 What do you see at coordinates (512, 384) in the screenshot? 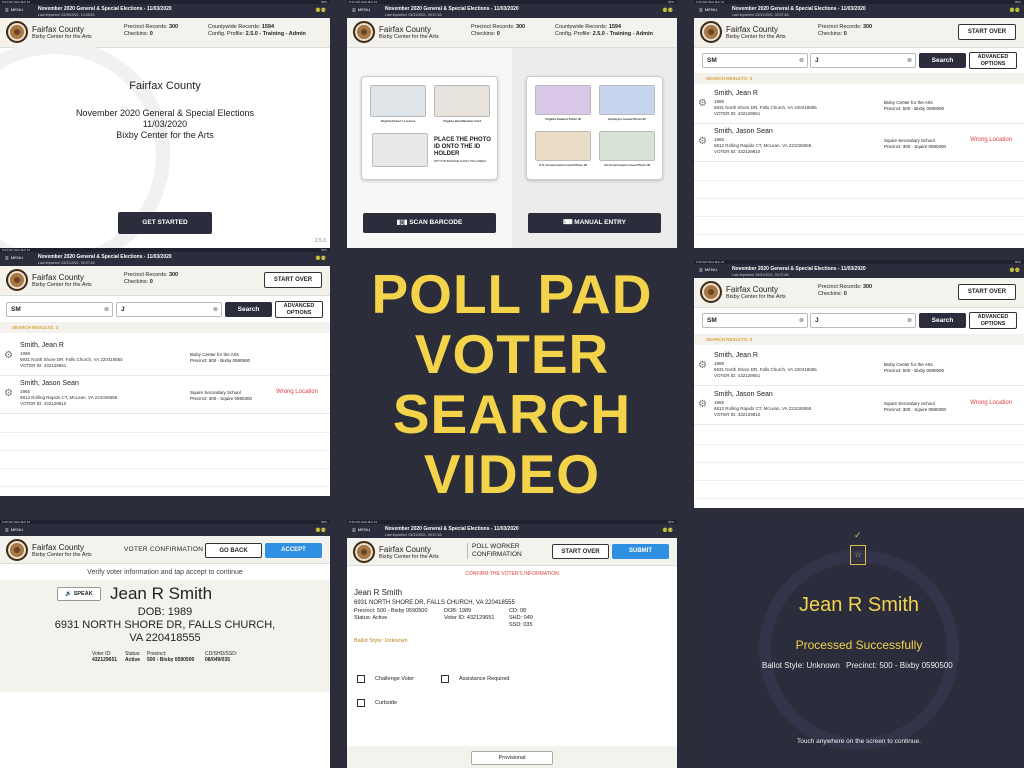
I see `video-title: POLL PAD VOTER SEARCH VIDEO` at bounding box center [512, 384].